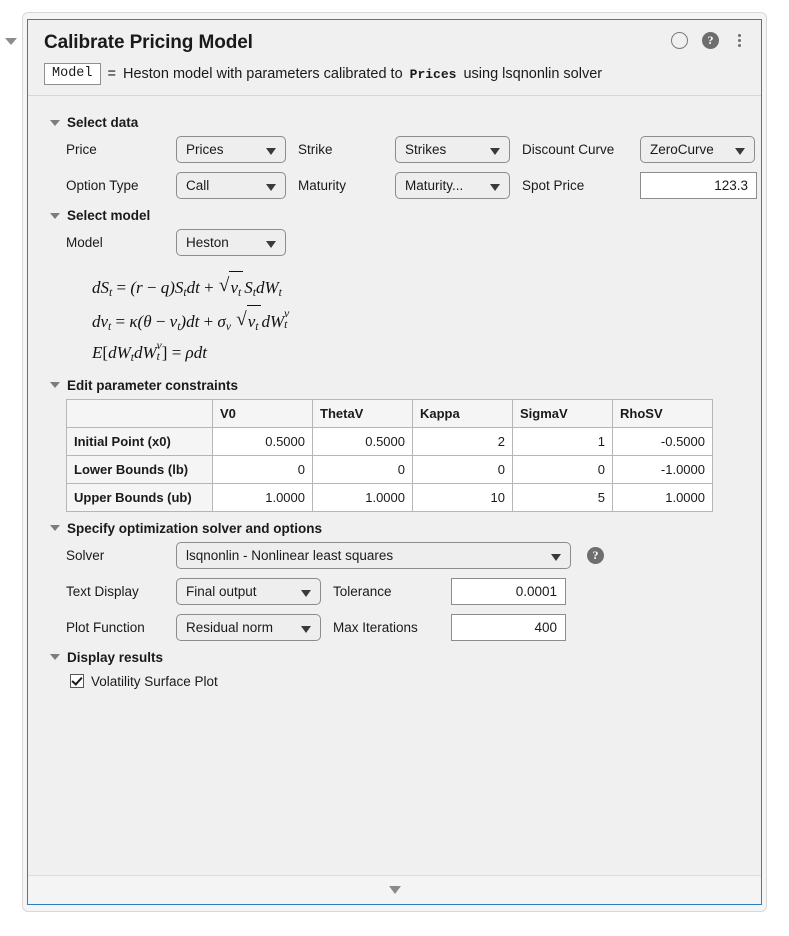 The height and width of the screenshot is (936, 789). I want to click on cell-x0-kappa: 2, so click(462, 441).